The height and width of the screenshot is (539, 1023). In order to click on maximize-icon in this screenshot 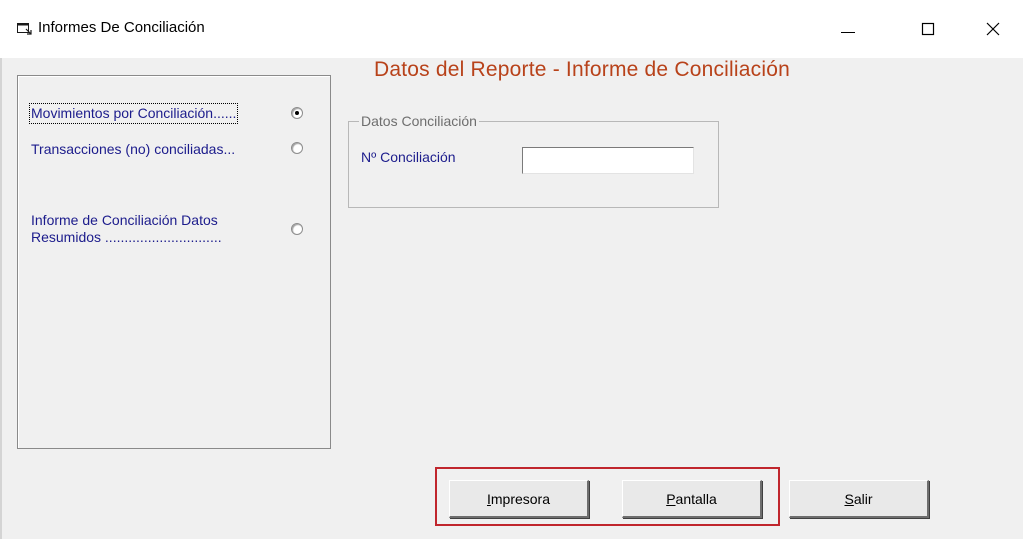, I will do `click(928, 29)`.